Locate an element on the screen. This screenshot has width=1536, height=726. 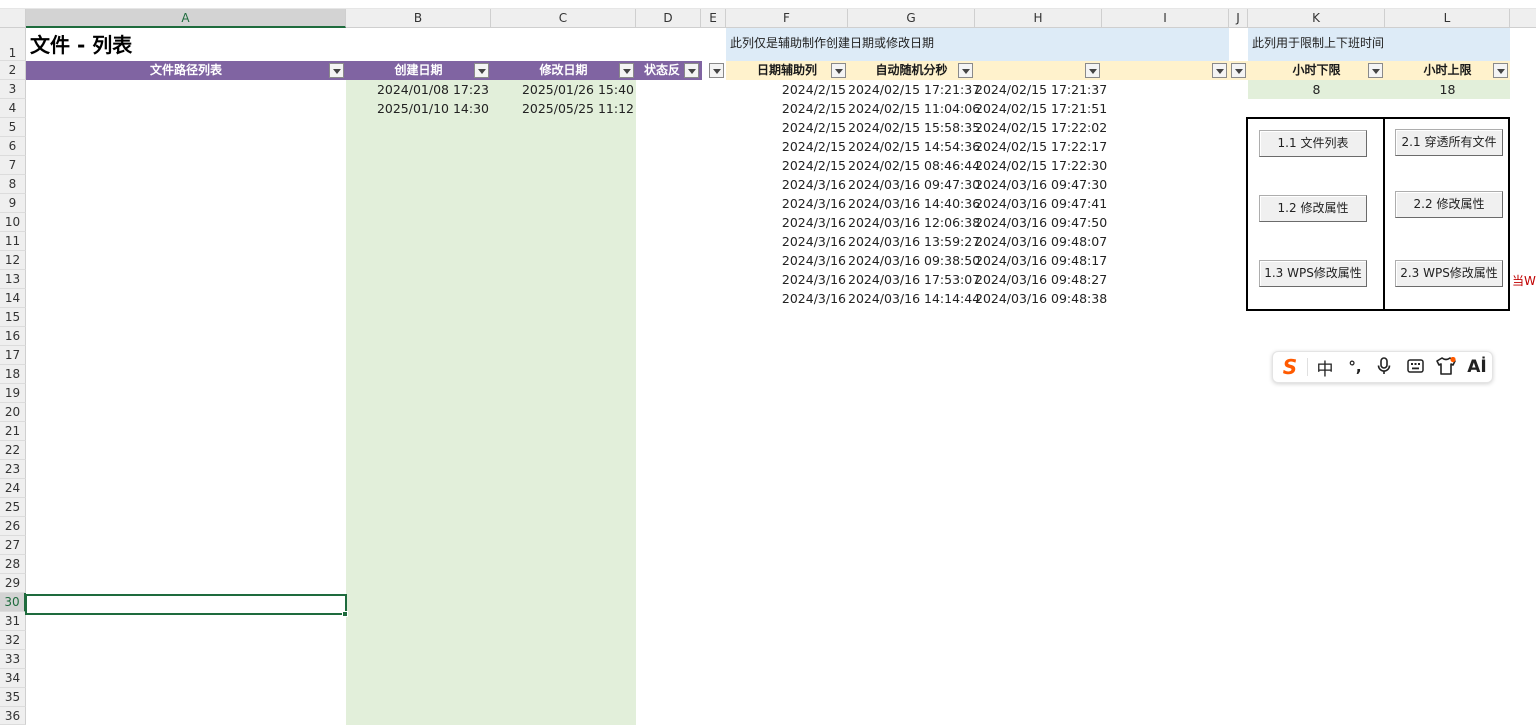
fill-handle is located at coordinates (345, 614).